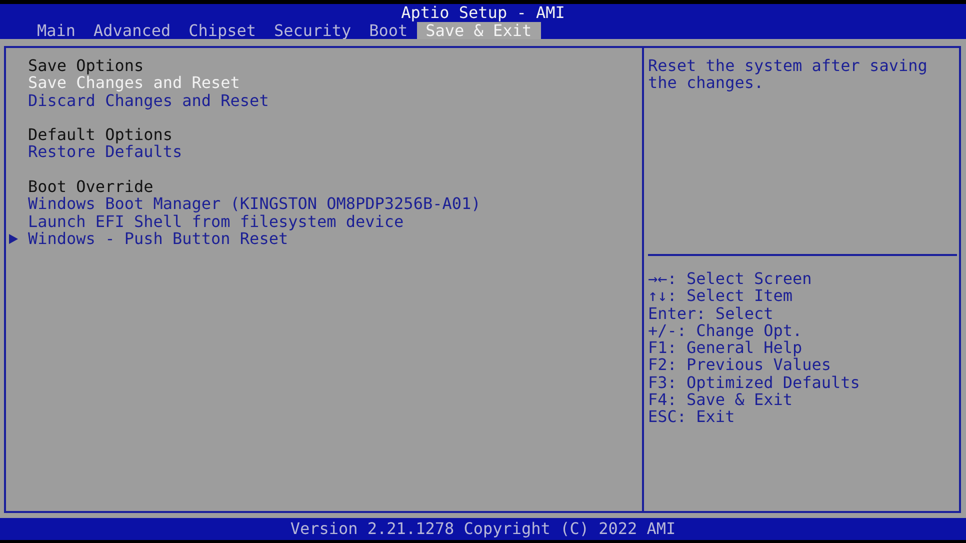 Image resolution: width=966 pixels, height=543 pixels. I want to click on key-hint: F2: Previous Values, so click(740, 365).